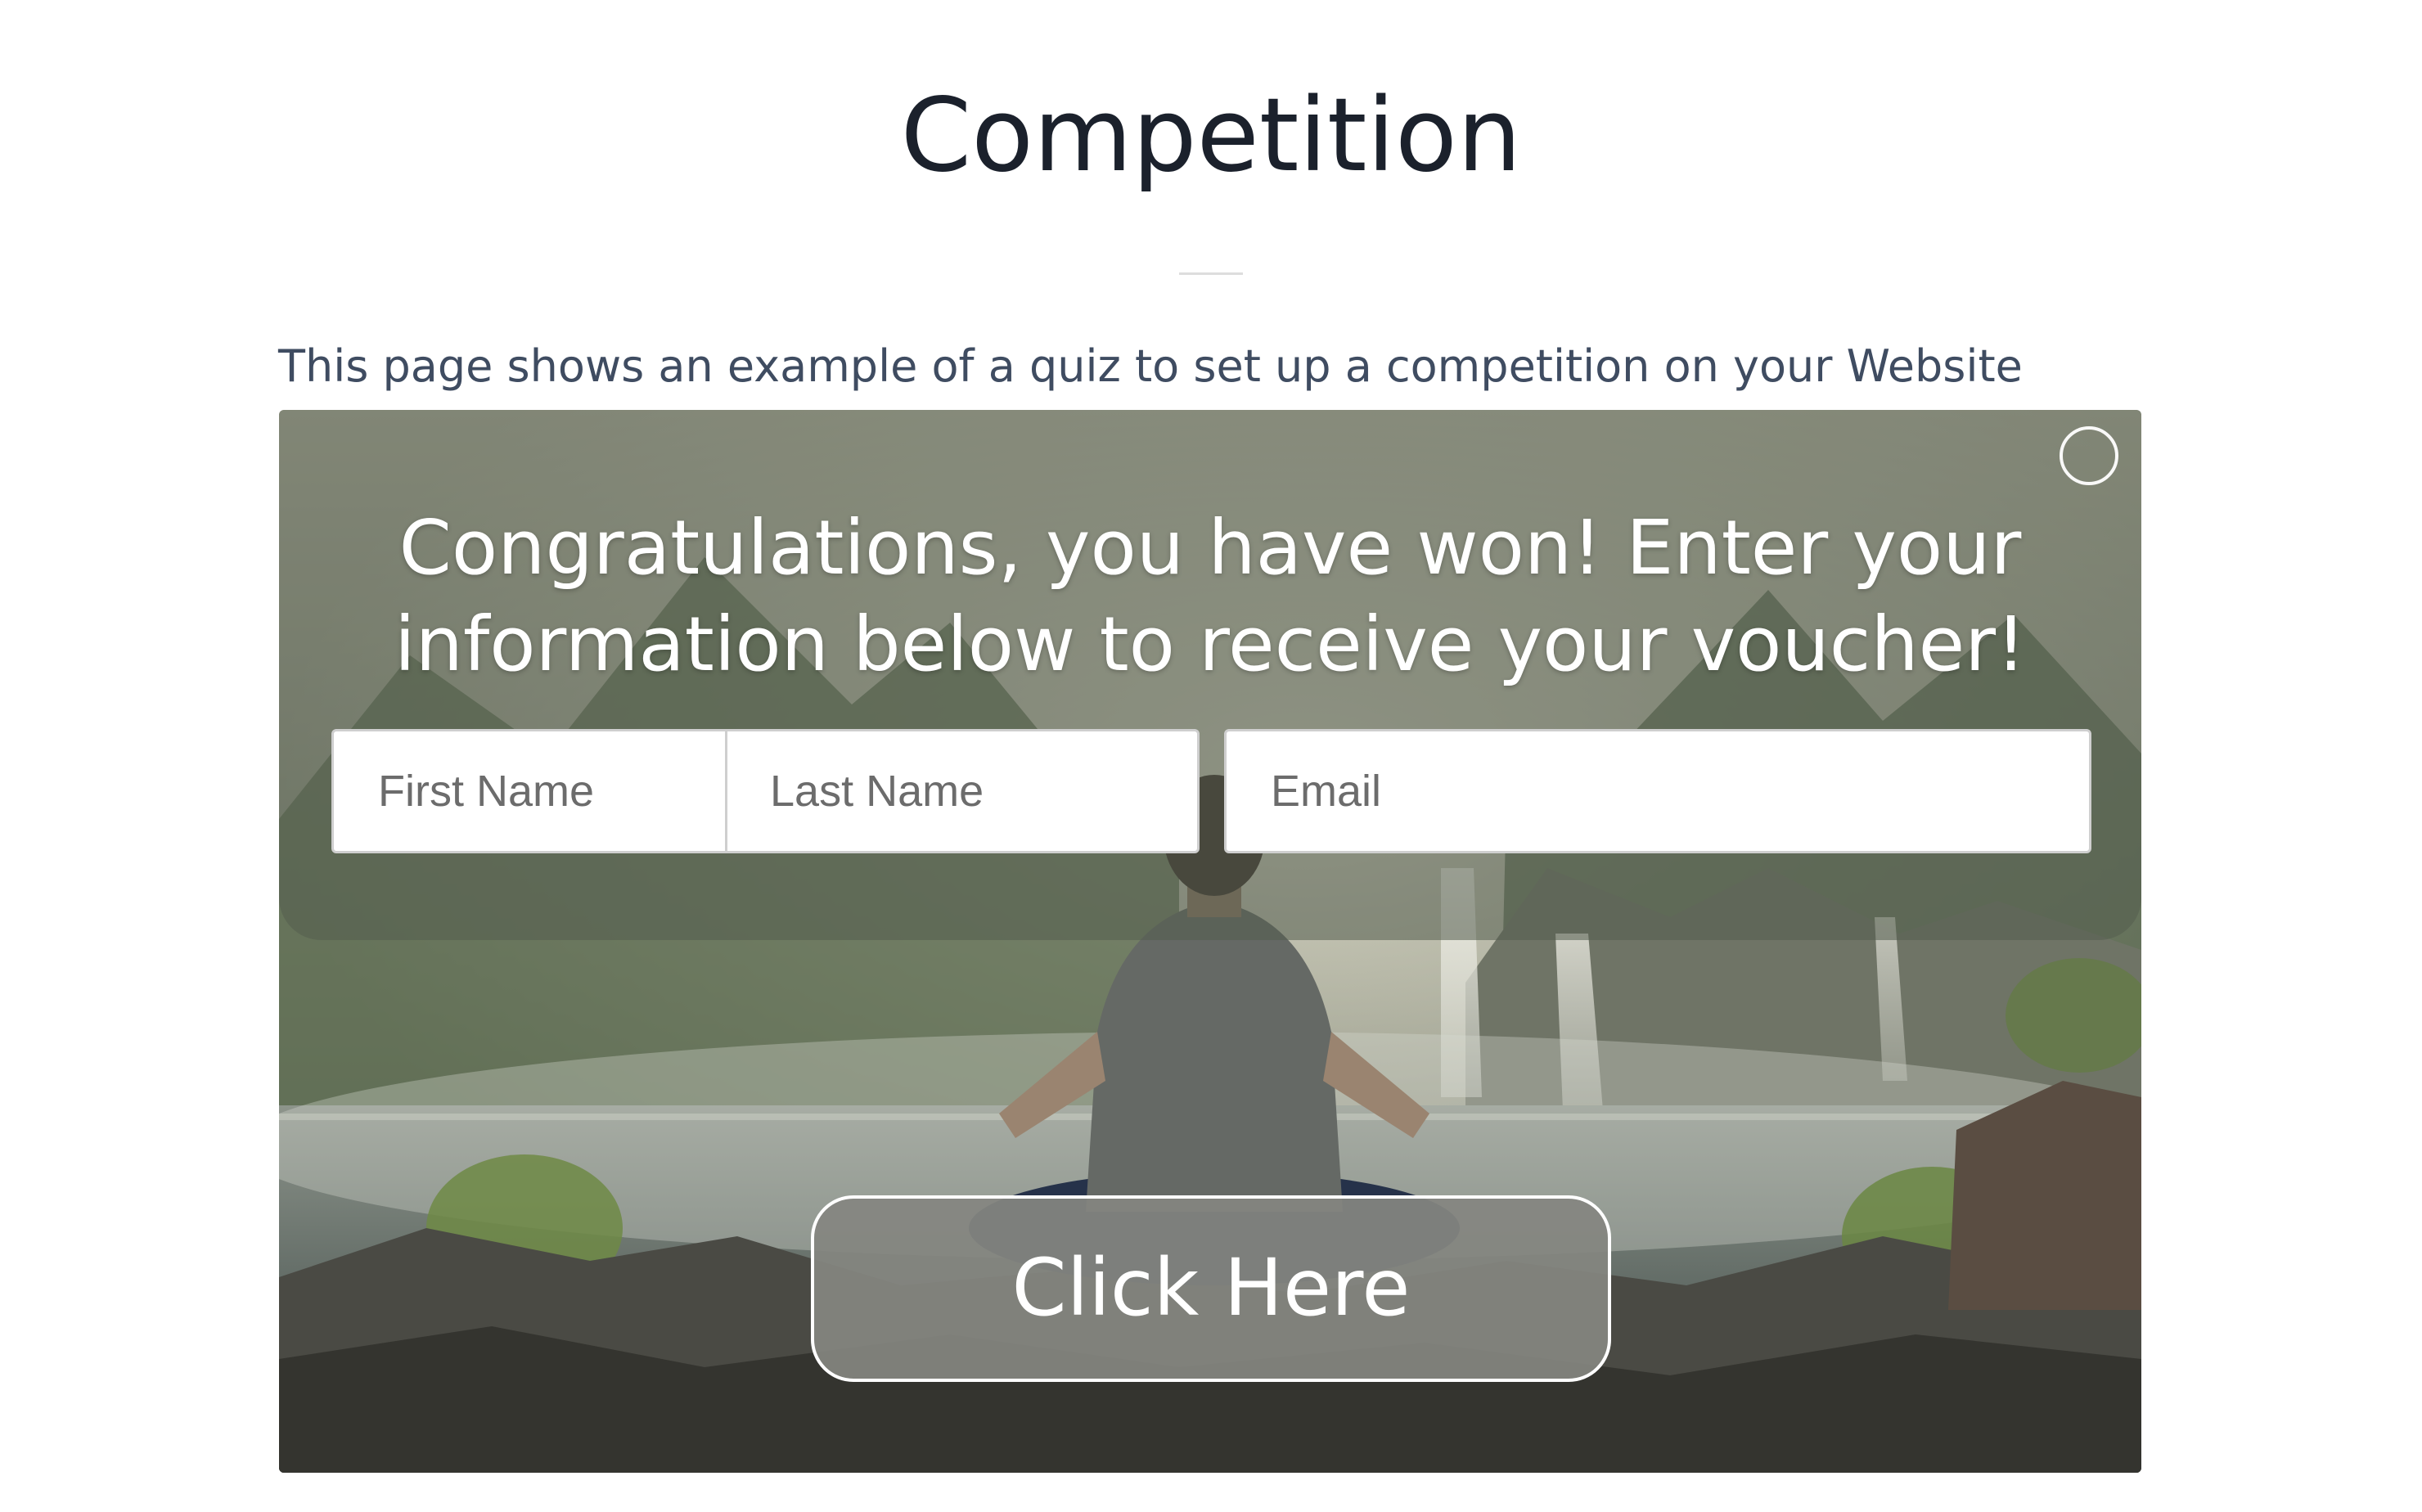 This screenshot has height=1512, width=2422. Describe the element at coordinates (529, 791) in the screenshot. I see `first-name-field: First Name` at that location.